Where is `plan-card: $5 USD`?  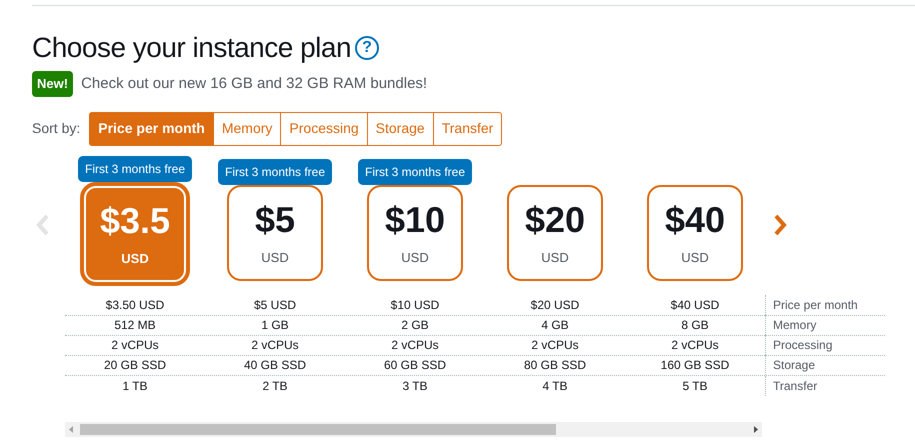
plan-card: $5 USD is located at coordinates (275, 232).